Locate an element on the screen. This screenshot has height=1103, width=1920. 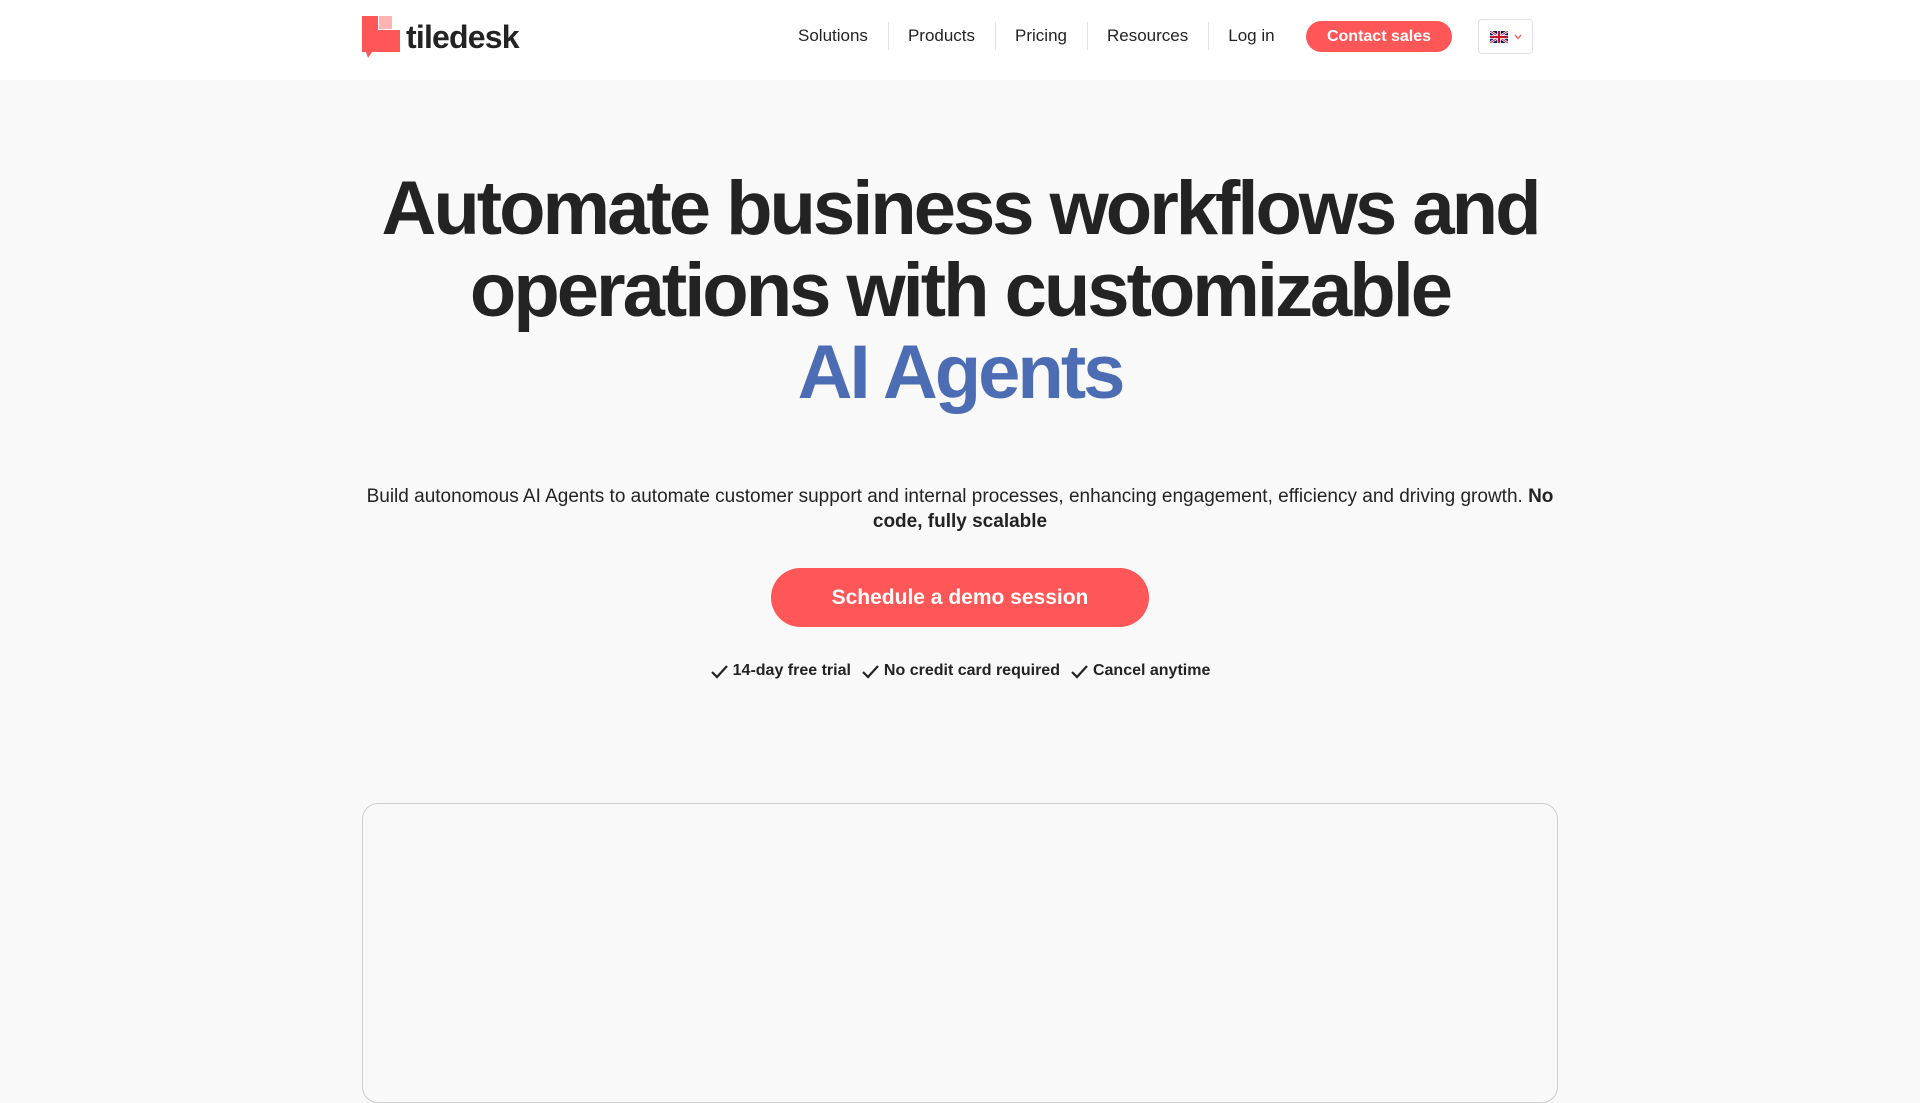
feature-item: No credit card required is located at coordinates (960, 671).